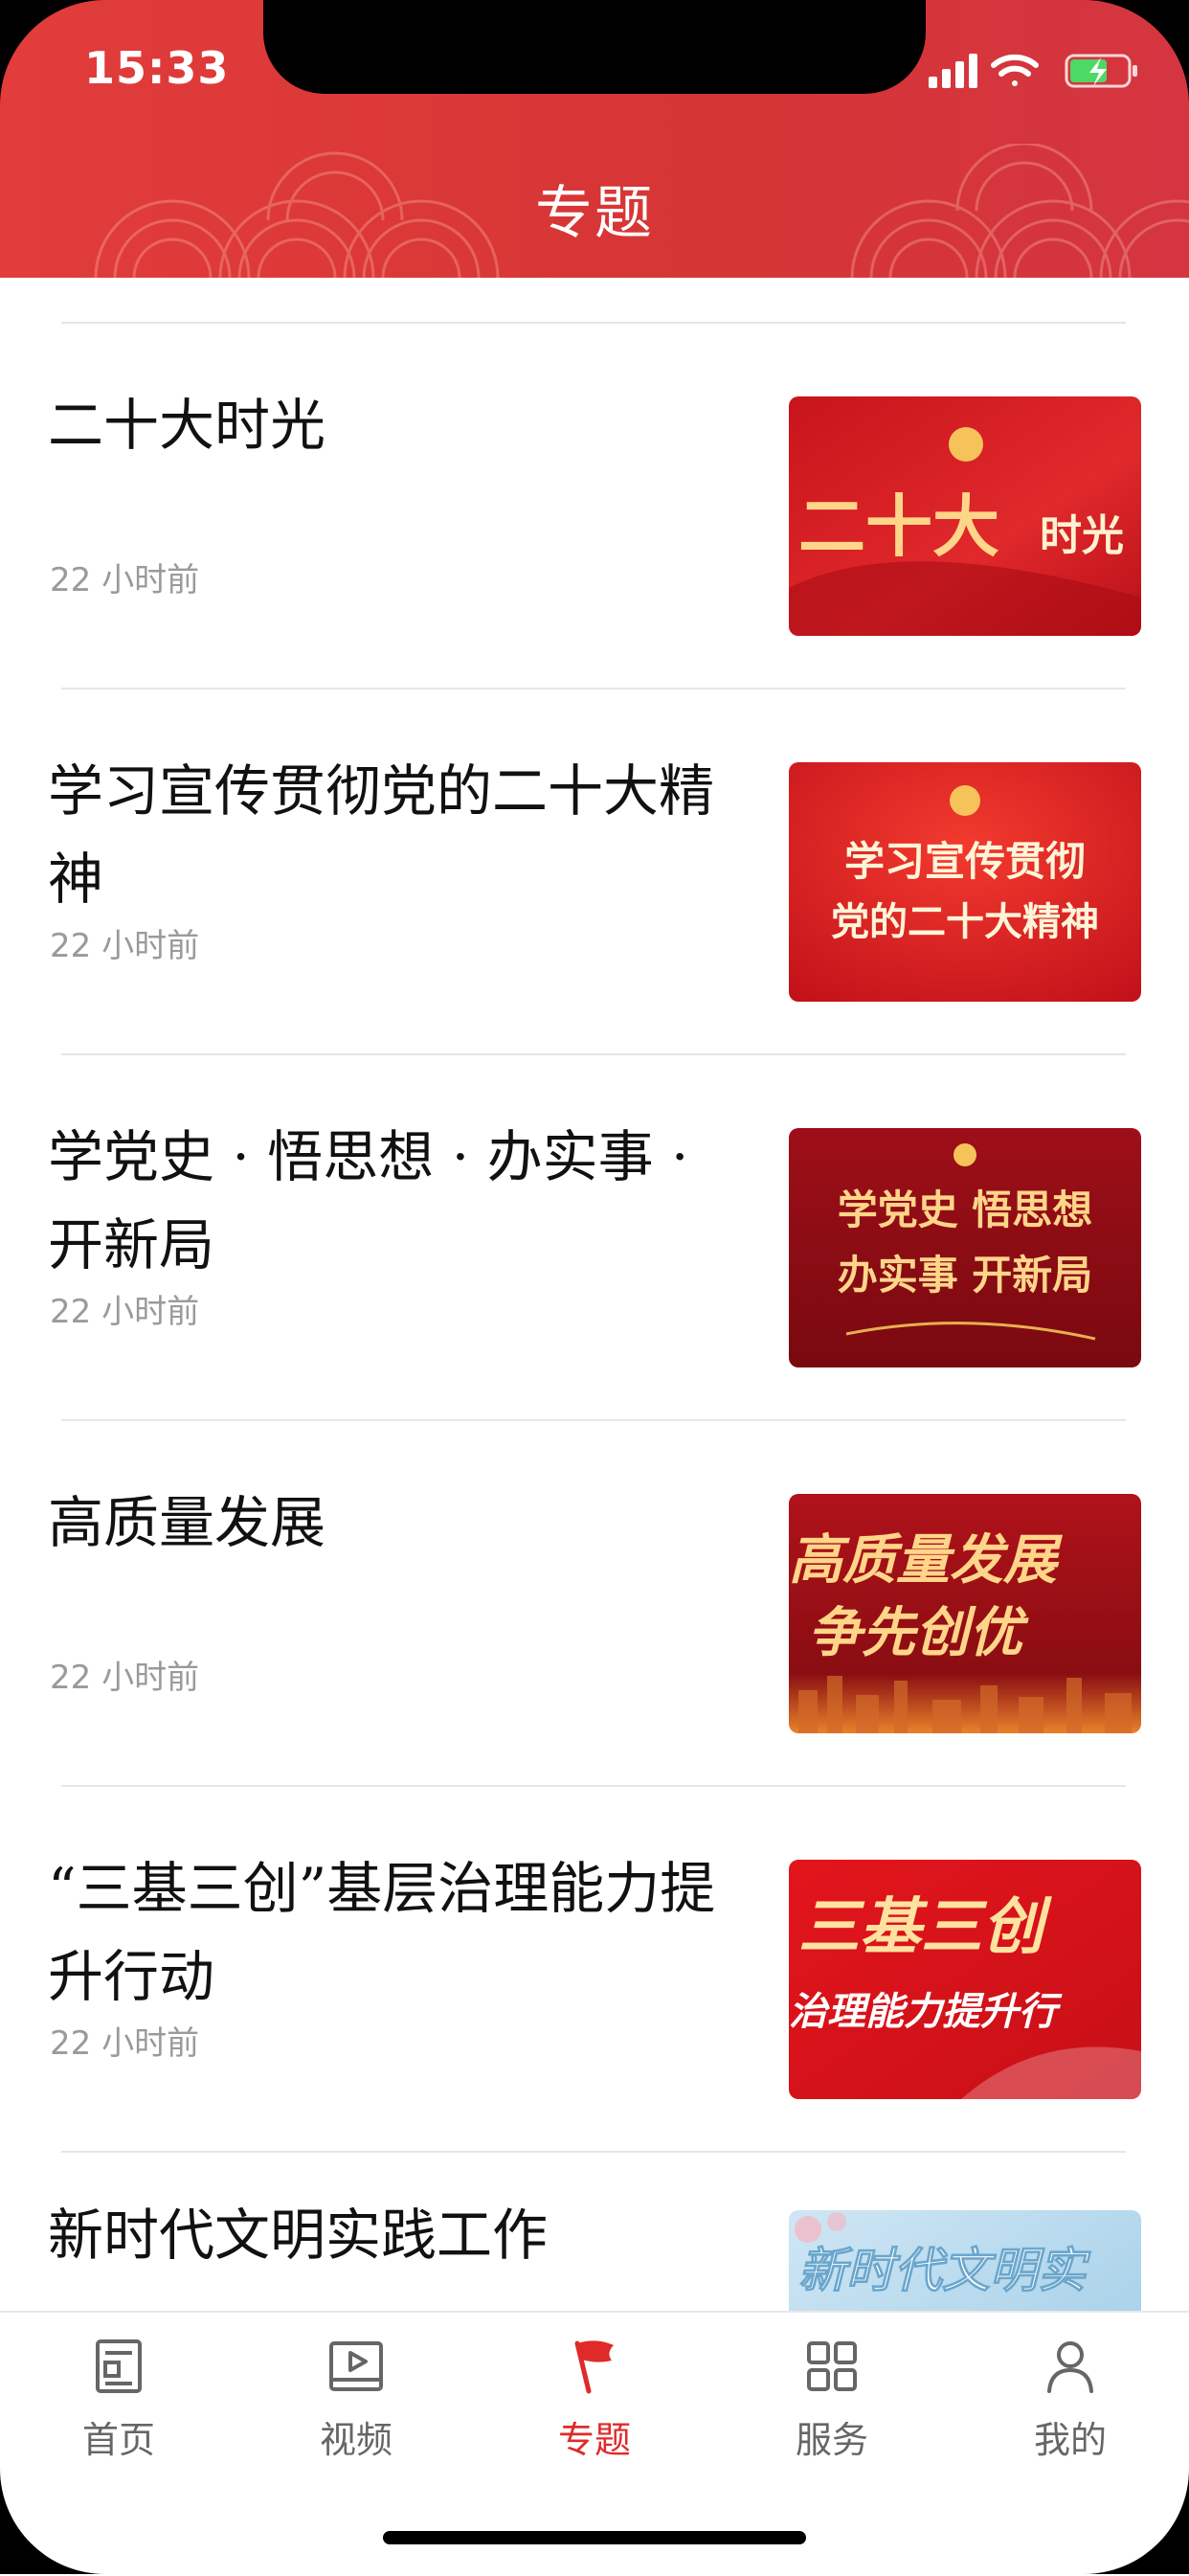 Image resolution: width=1189 pixels, height=2576 pixels. What do you see at coordinates (965, 861) in the screenshot?
I see `thumb-text-line1: 学习宣传贯彻` at bounding box center [965, 861].